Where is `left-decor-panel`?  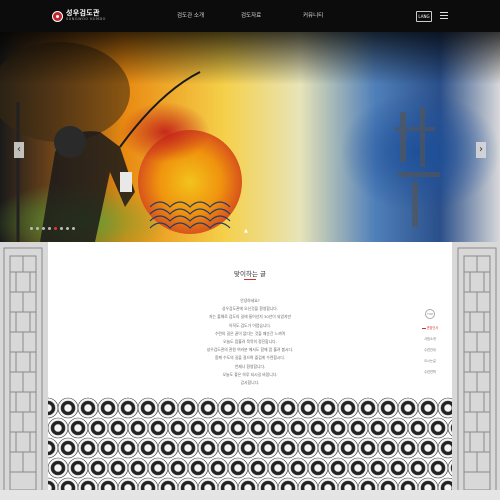
left-decor-panel is located at coordinates (24, 371).